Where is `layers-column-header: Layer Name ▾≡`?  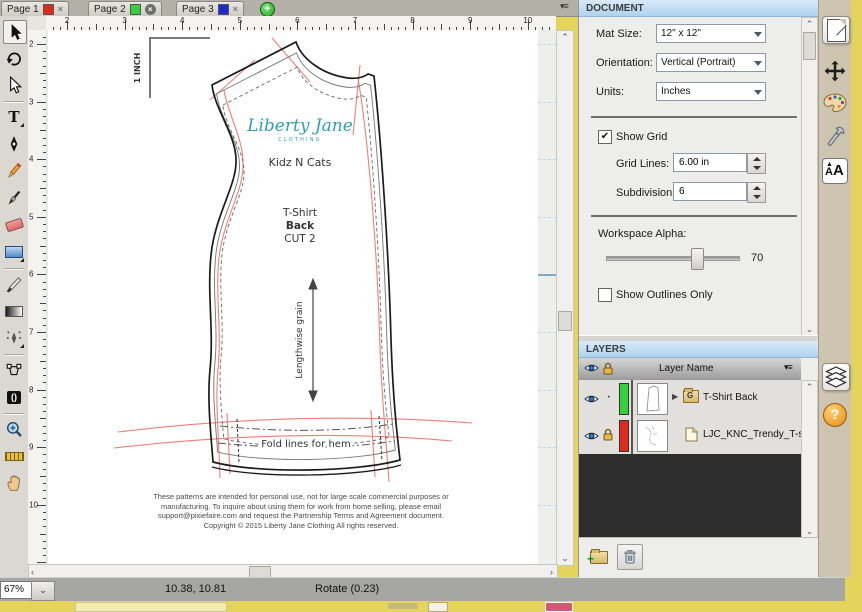
layers-column-header: Layer Name ▾≡ is located at coordinates (690, 369).